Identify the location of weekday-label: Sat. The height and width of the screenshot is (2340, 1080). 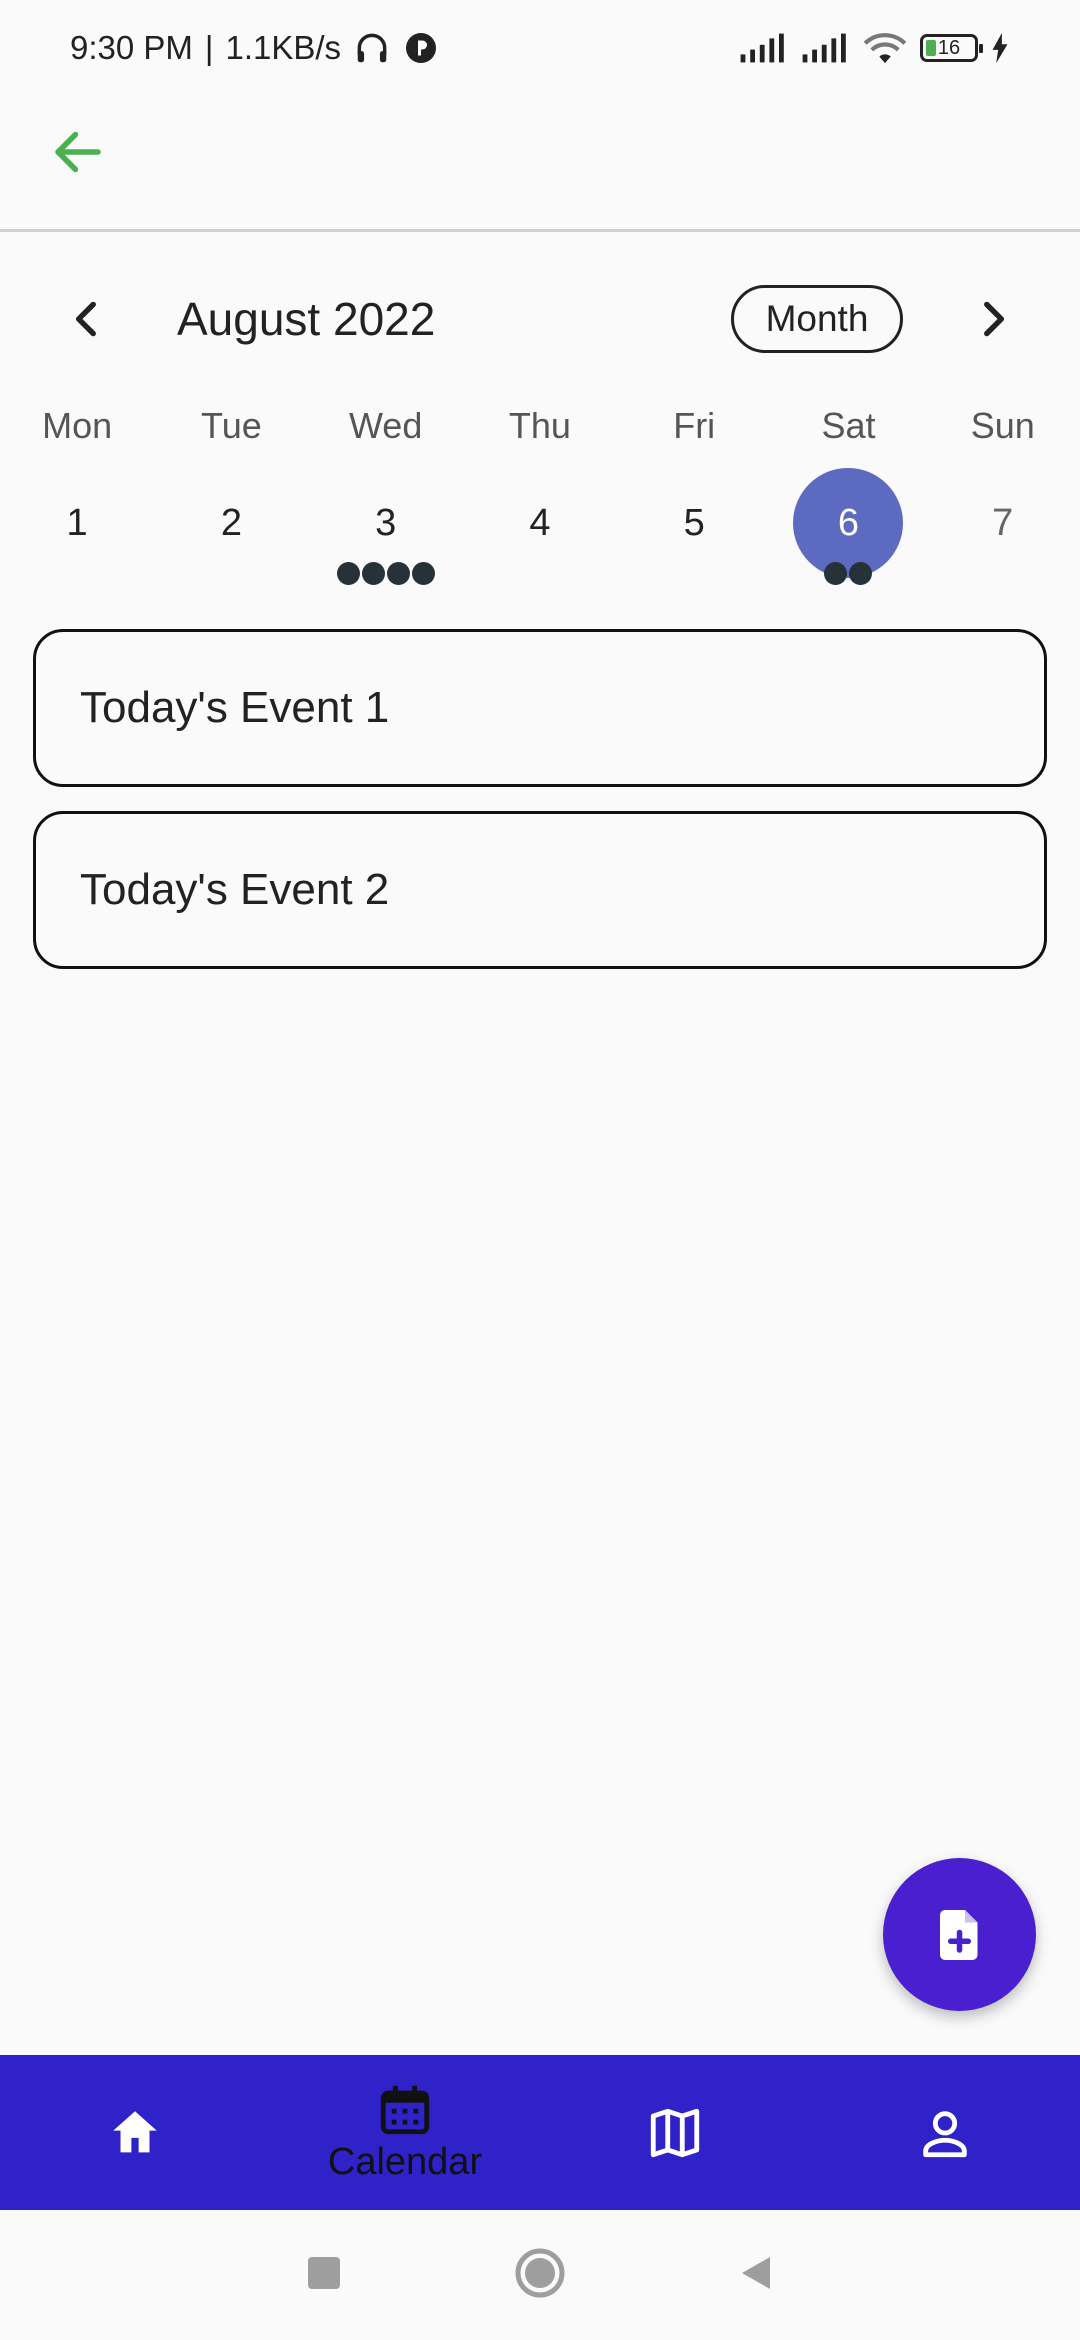
(848, 425).